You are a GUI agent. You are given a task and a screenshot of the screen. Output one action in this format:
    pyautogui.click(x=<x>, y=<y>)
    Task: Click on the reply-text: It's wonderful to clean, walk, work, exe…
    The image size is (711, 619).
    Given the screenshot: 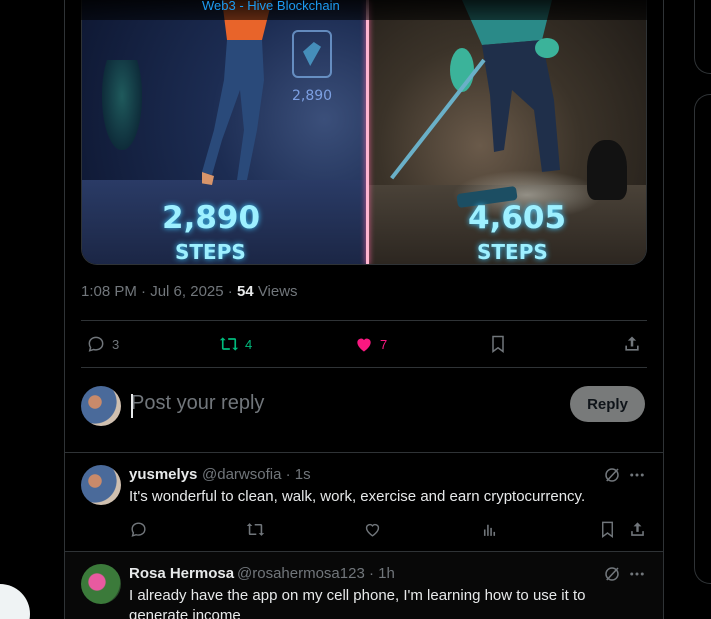 What is the action you would take?
    pyautogui.click(x=357, y=496)
    